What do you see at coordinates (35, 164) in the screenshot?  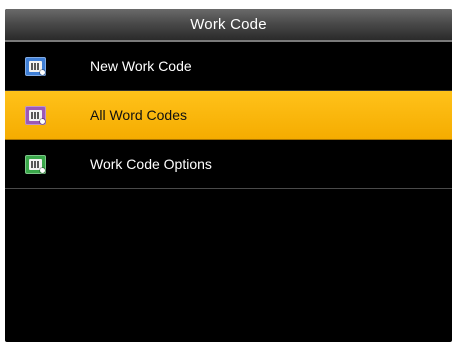 I see `work-code-options-icon` at bounding box center [35, 164].